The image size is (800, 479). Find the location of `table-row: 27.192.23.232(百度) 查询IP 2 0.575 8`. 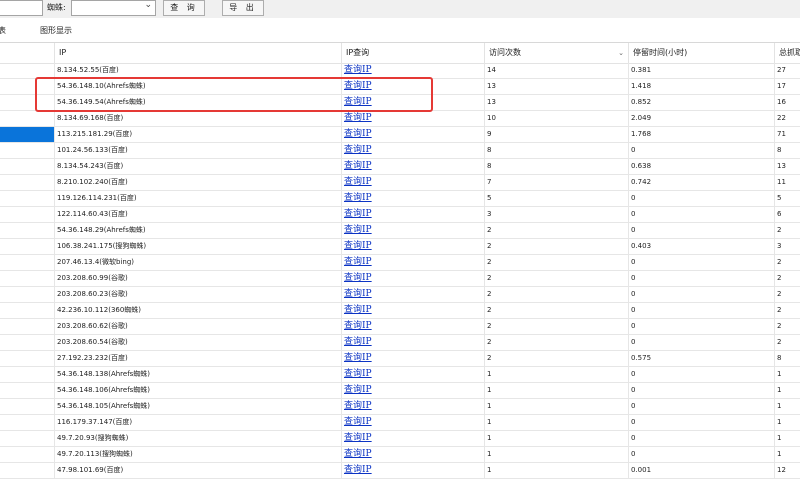

table-row: 27.192.23.232(百度) 查询IP 2 0.575 8 is located at coordinates (400, 359).